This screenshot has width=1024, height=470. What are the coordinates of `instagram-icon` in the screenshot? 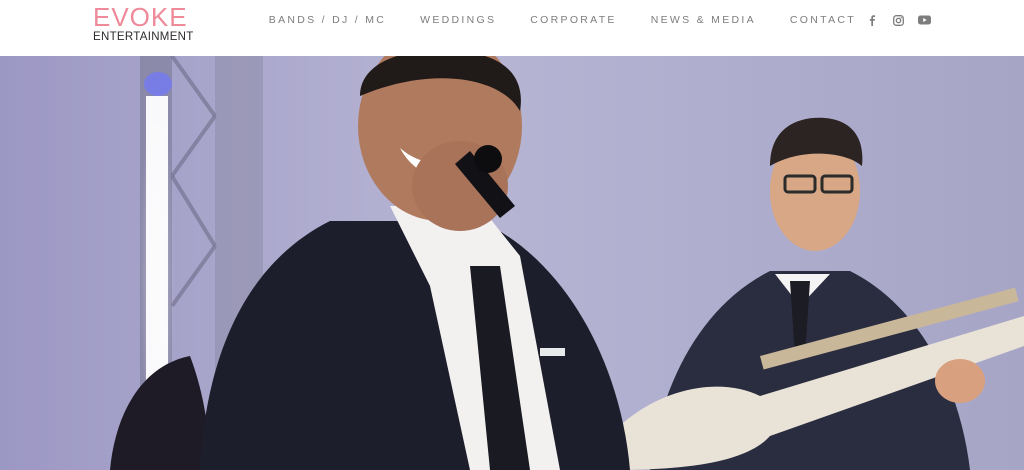 It's located at (898, 20).